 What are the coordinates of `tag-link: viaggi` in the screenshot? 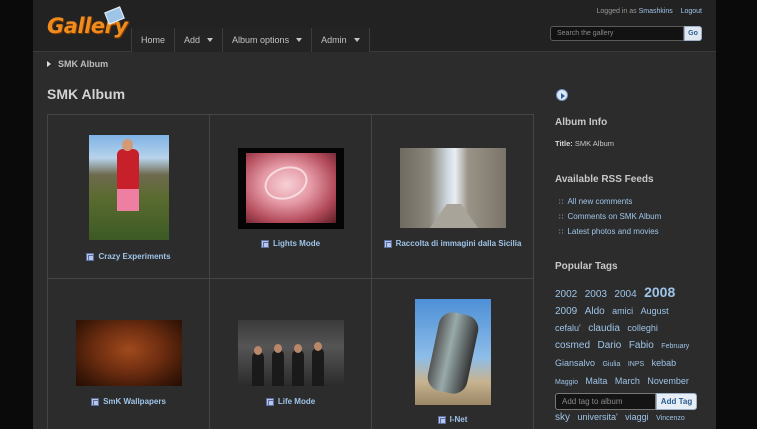 It's located at (637, 417).